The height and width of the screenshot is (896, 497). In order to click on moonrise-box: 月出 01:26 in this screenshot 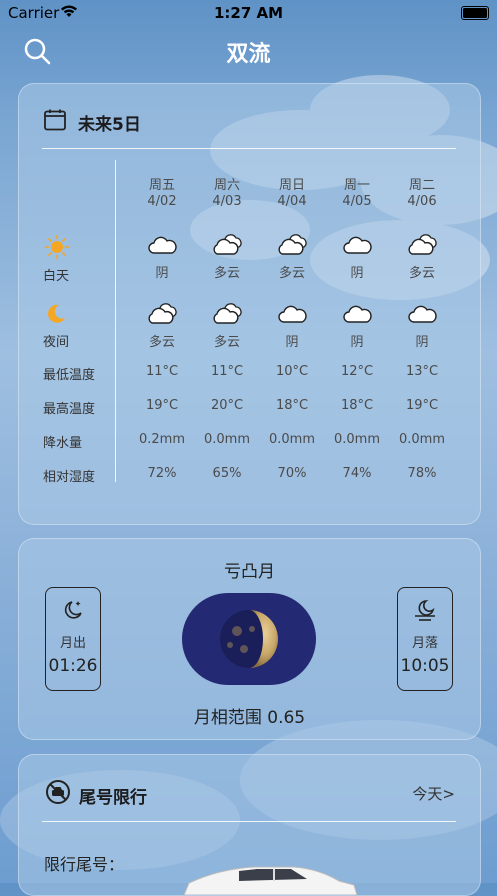, I will do `click(73, 639)`.